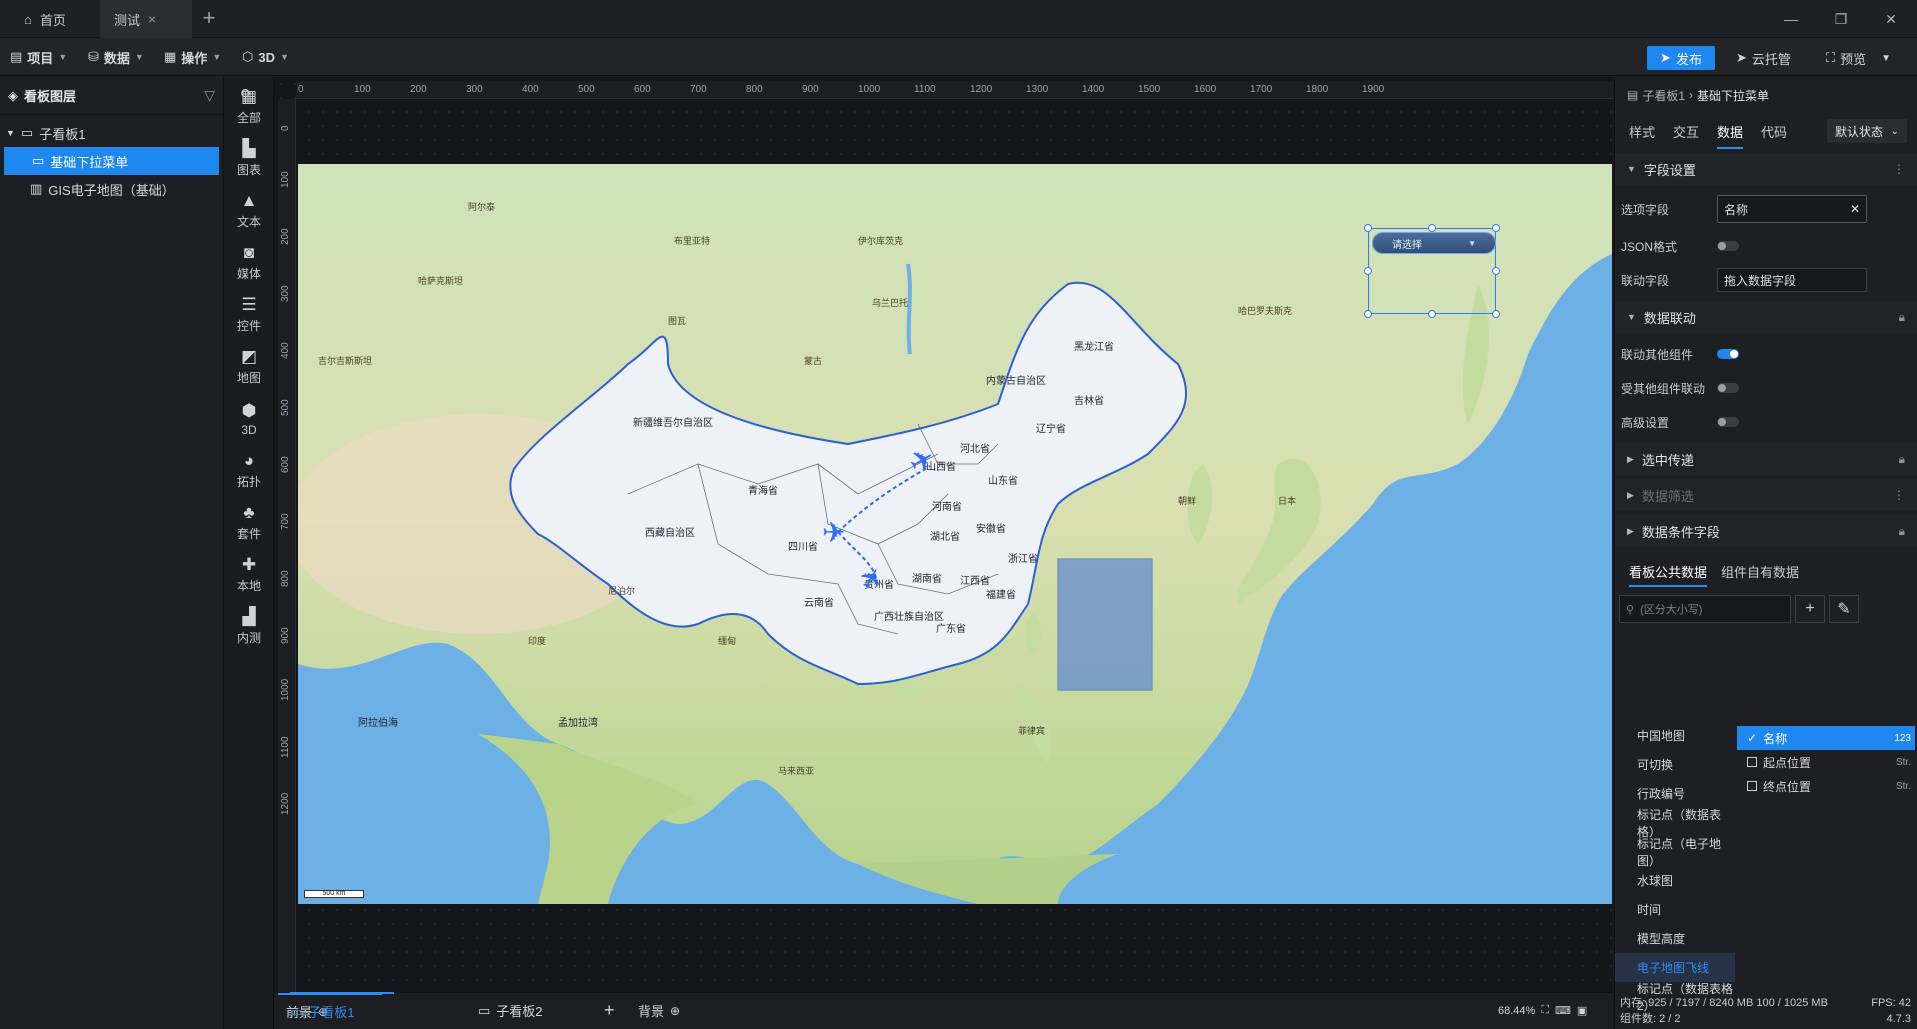 The image size is (1917, 1029). What do you see at coordinates (111, 161) in the screenshot?
I see `layer-item-dropdown: ▭ 基础下拉菜单` at bounding box center [111, 161].